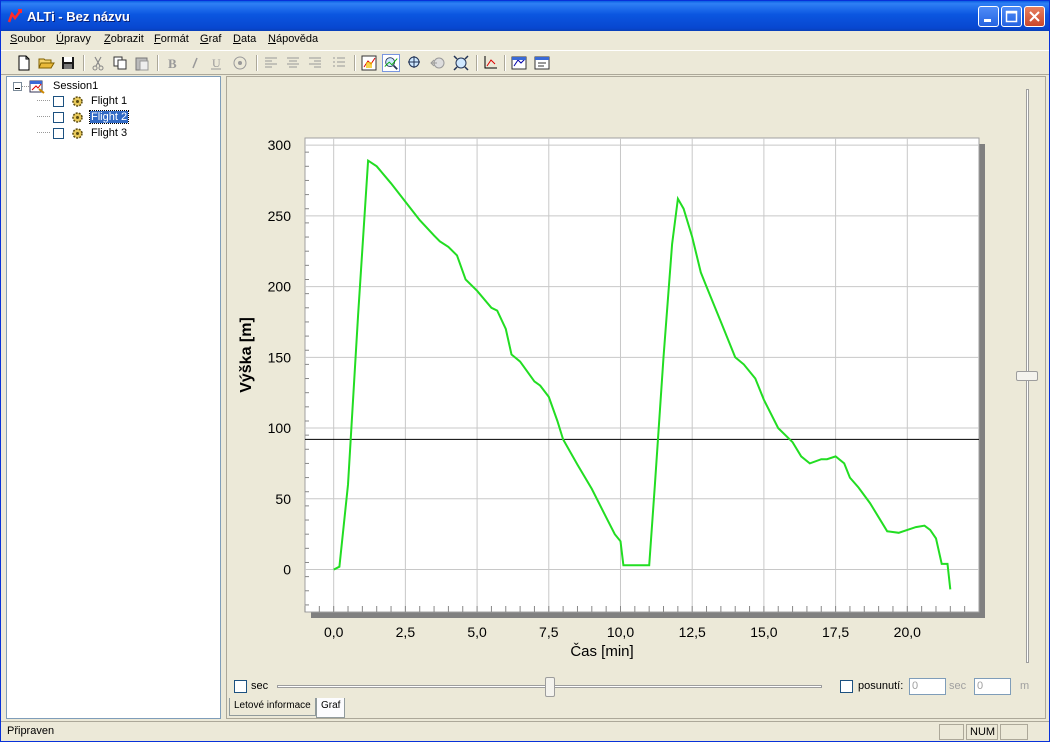 The width and height of the screenshot is (1050, 742). Describe the element at coordinates (763, 632) in the screenshot. I see `x-tick-label: 15,0` at that location.